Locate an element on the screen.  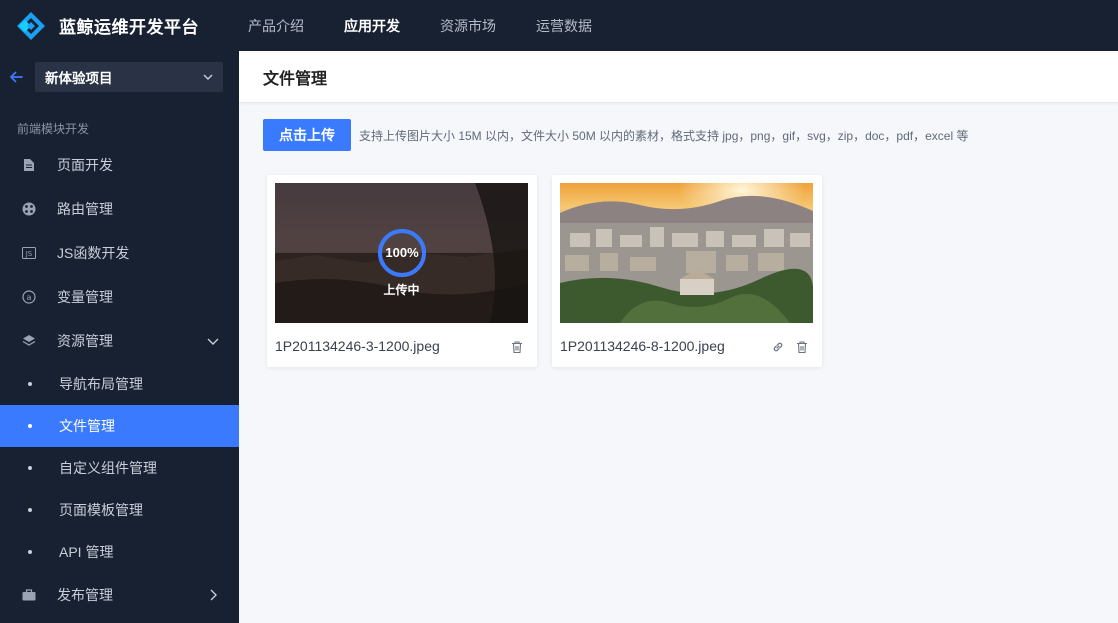
page-title: 文件管理 is located at coordinates (295, 79).